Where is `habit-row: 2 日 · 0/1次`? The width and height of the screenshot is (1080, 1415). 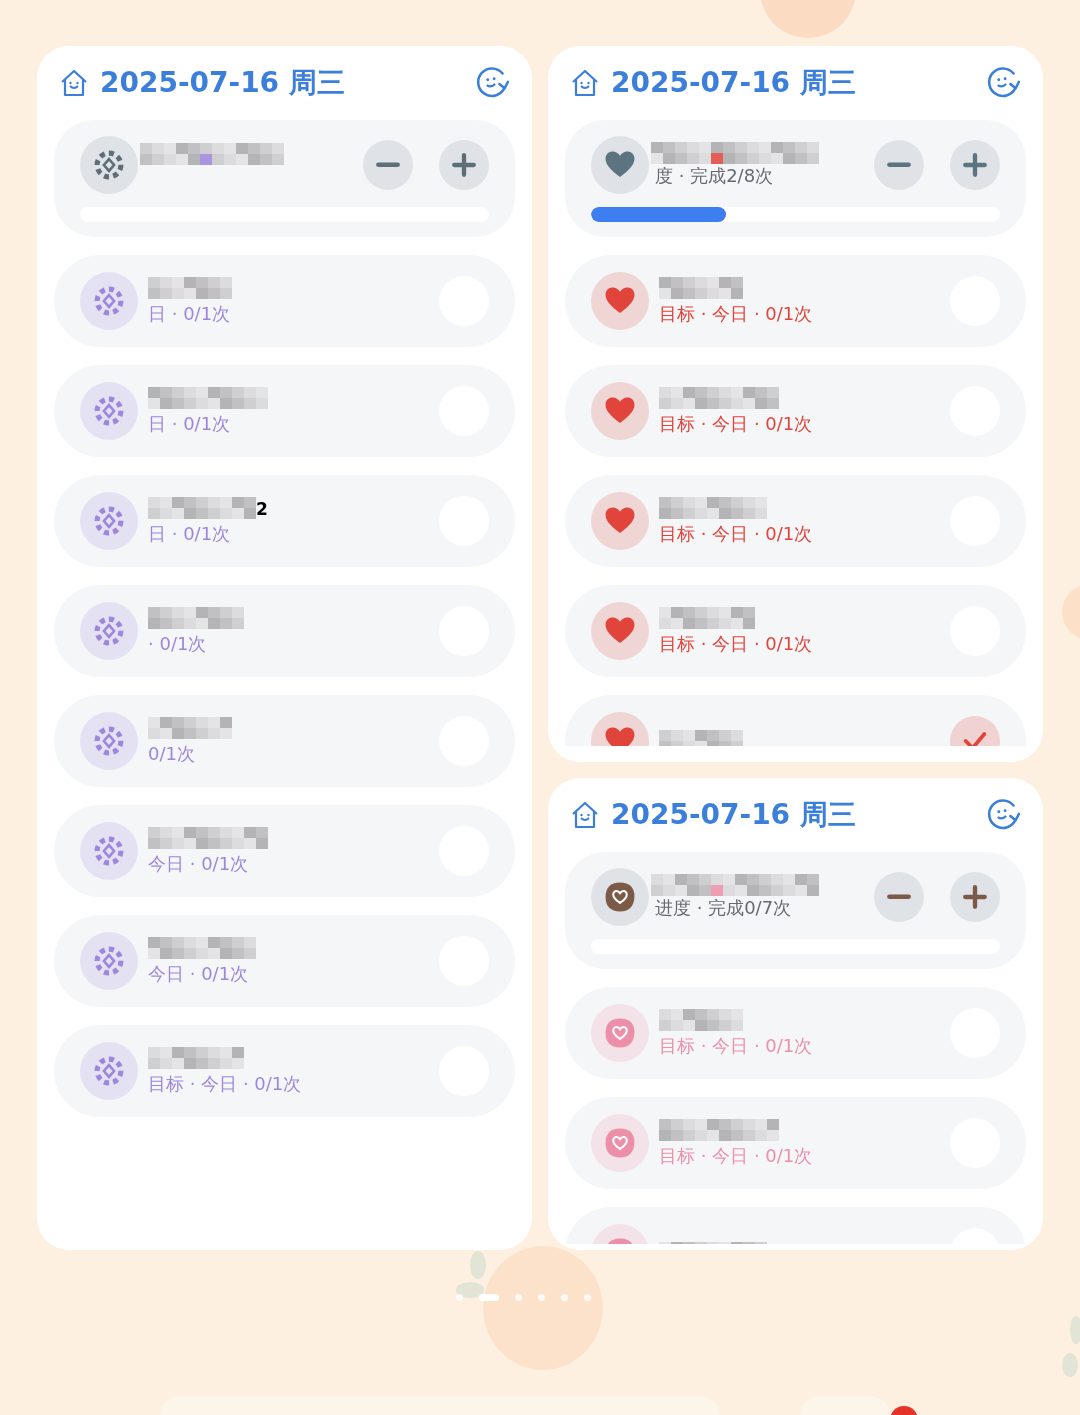 habit-row: 2 日 · 0/1次 is located at coordinates (284, 521).